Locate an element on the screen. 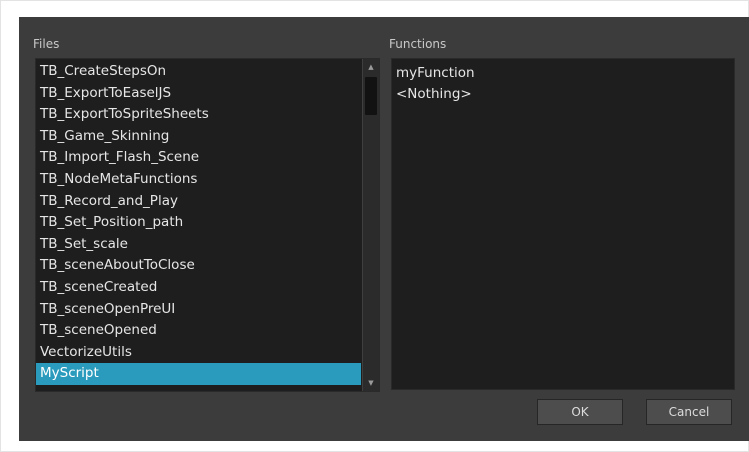 The width and height of the screenshot is (749, 452). files-label: Files is located at coordinates (46, 44).